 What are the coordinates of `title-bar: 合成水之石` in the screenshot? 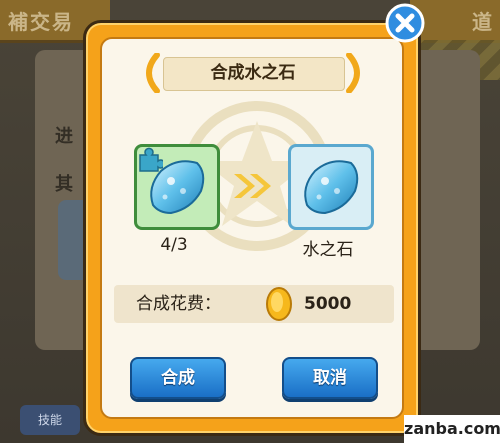 It's located at (253, 73).